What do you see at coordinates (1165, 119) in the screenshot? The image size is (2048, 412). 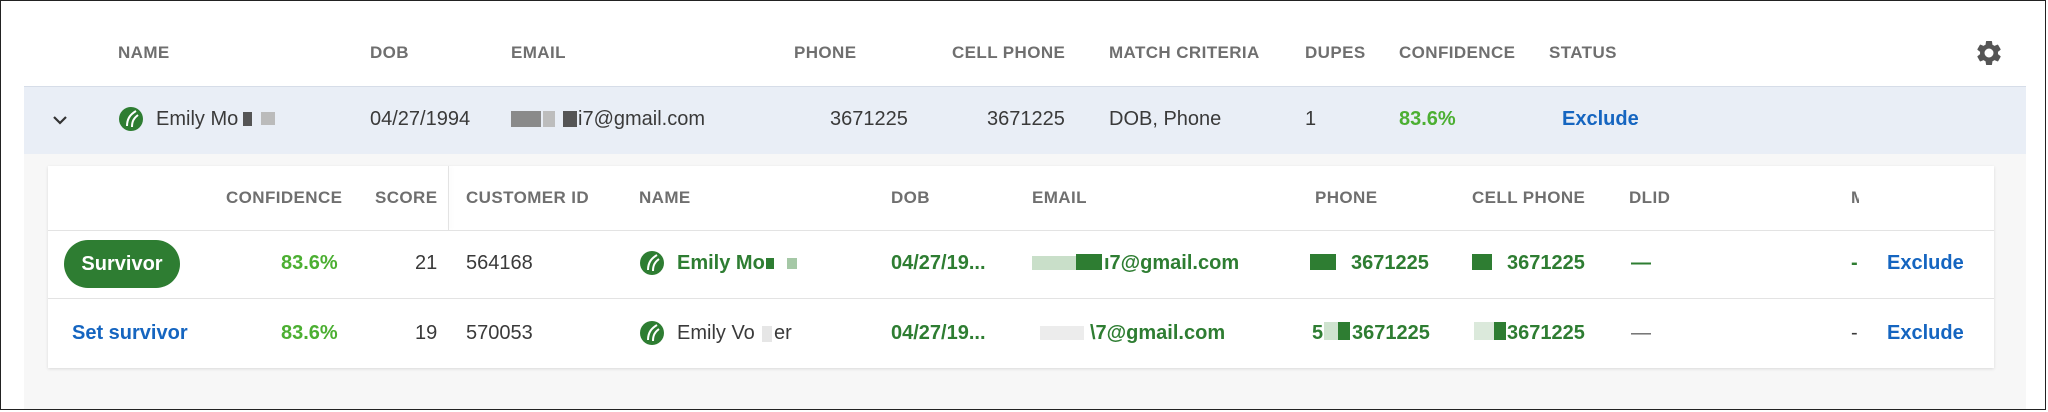 I see `row-match-criteria: DOB, Phone` at bounding box center [1165, 119].